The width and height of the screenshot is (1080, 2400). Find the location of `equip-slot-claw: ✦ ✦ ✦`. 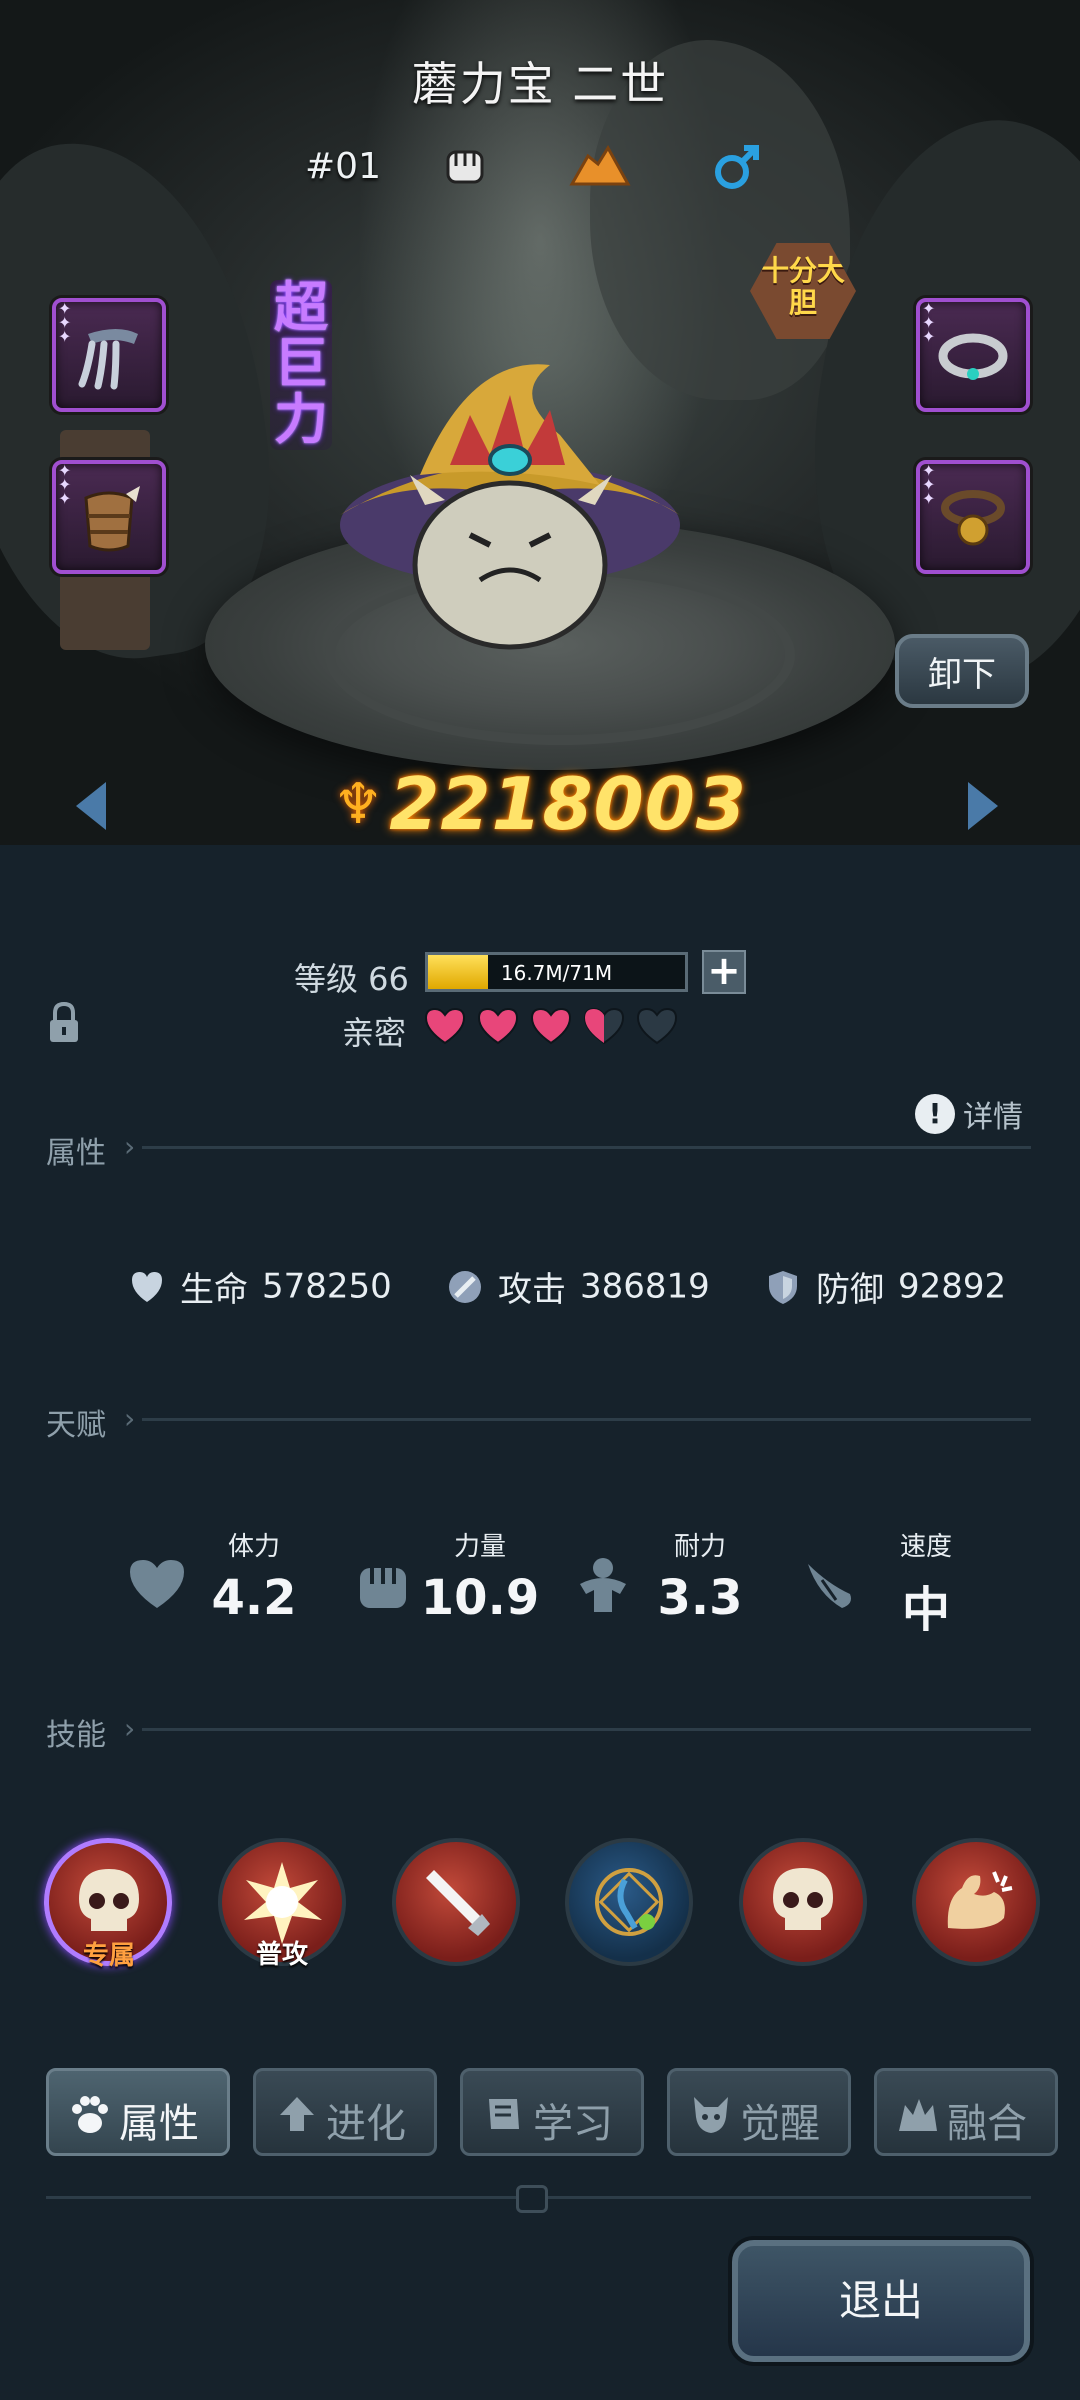

equip-slot-claw: ✦ ✦ ✦ is located at coordinates (109, 355).